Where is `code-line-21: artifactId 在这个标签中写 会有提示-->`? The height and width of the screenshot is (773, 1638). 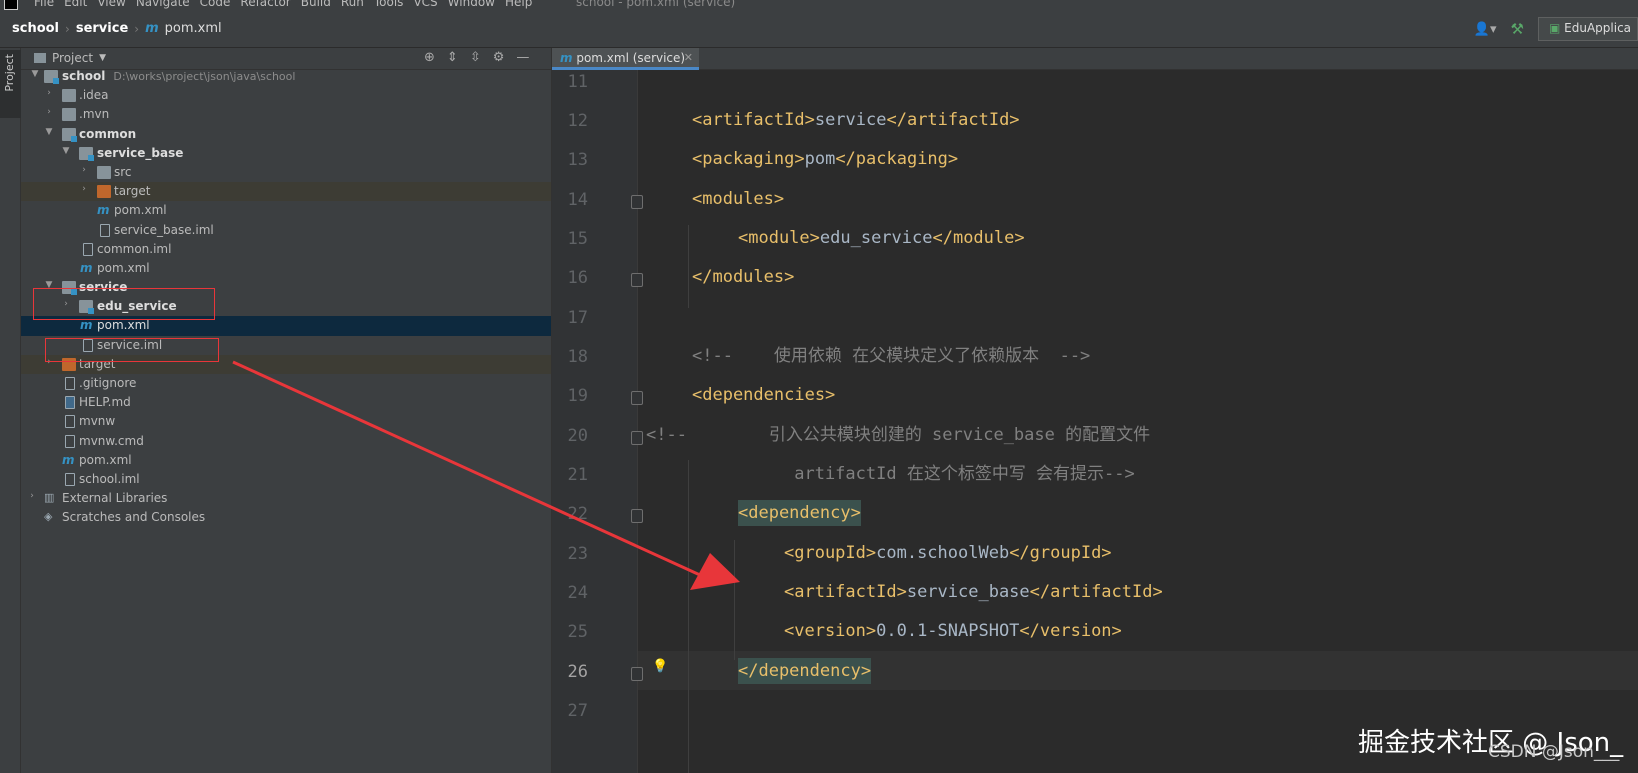 code-line-21: artifactId 在这个标签中写 会有提示--> is located at coordinates (959, 474).